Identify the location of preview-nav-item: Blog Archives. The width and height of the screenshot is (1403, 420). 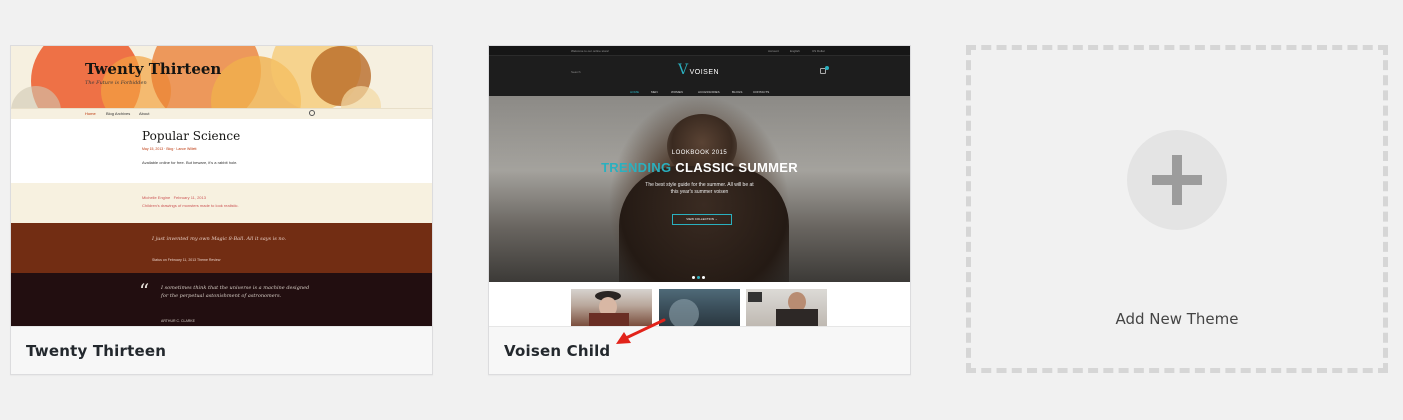
(118, 113).